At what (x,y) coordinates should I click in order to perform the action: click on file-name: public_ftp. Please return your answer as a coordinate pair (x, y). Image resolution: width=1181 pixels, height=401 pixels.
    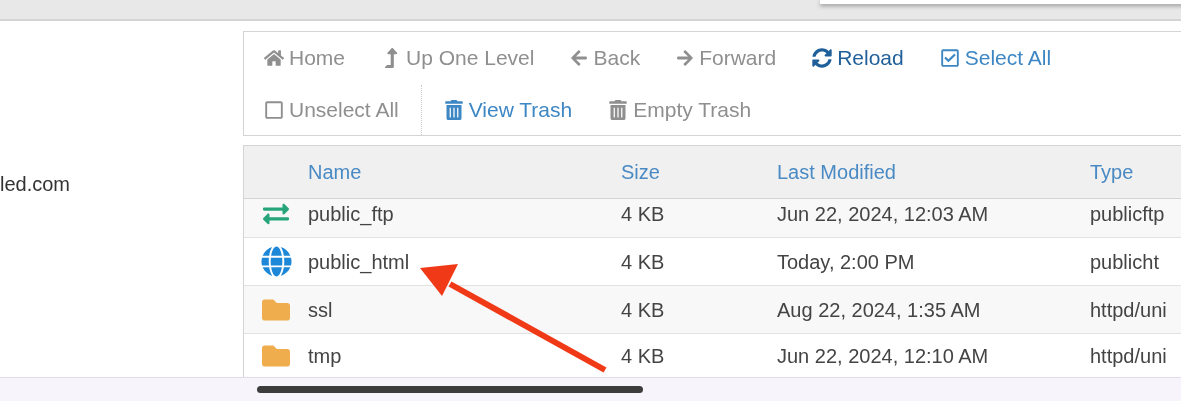
    Looking at the image, I should click on (351, 215).